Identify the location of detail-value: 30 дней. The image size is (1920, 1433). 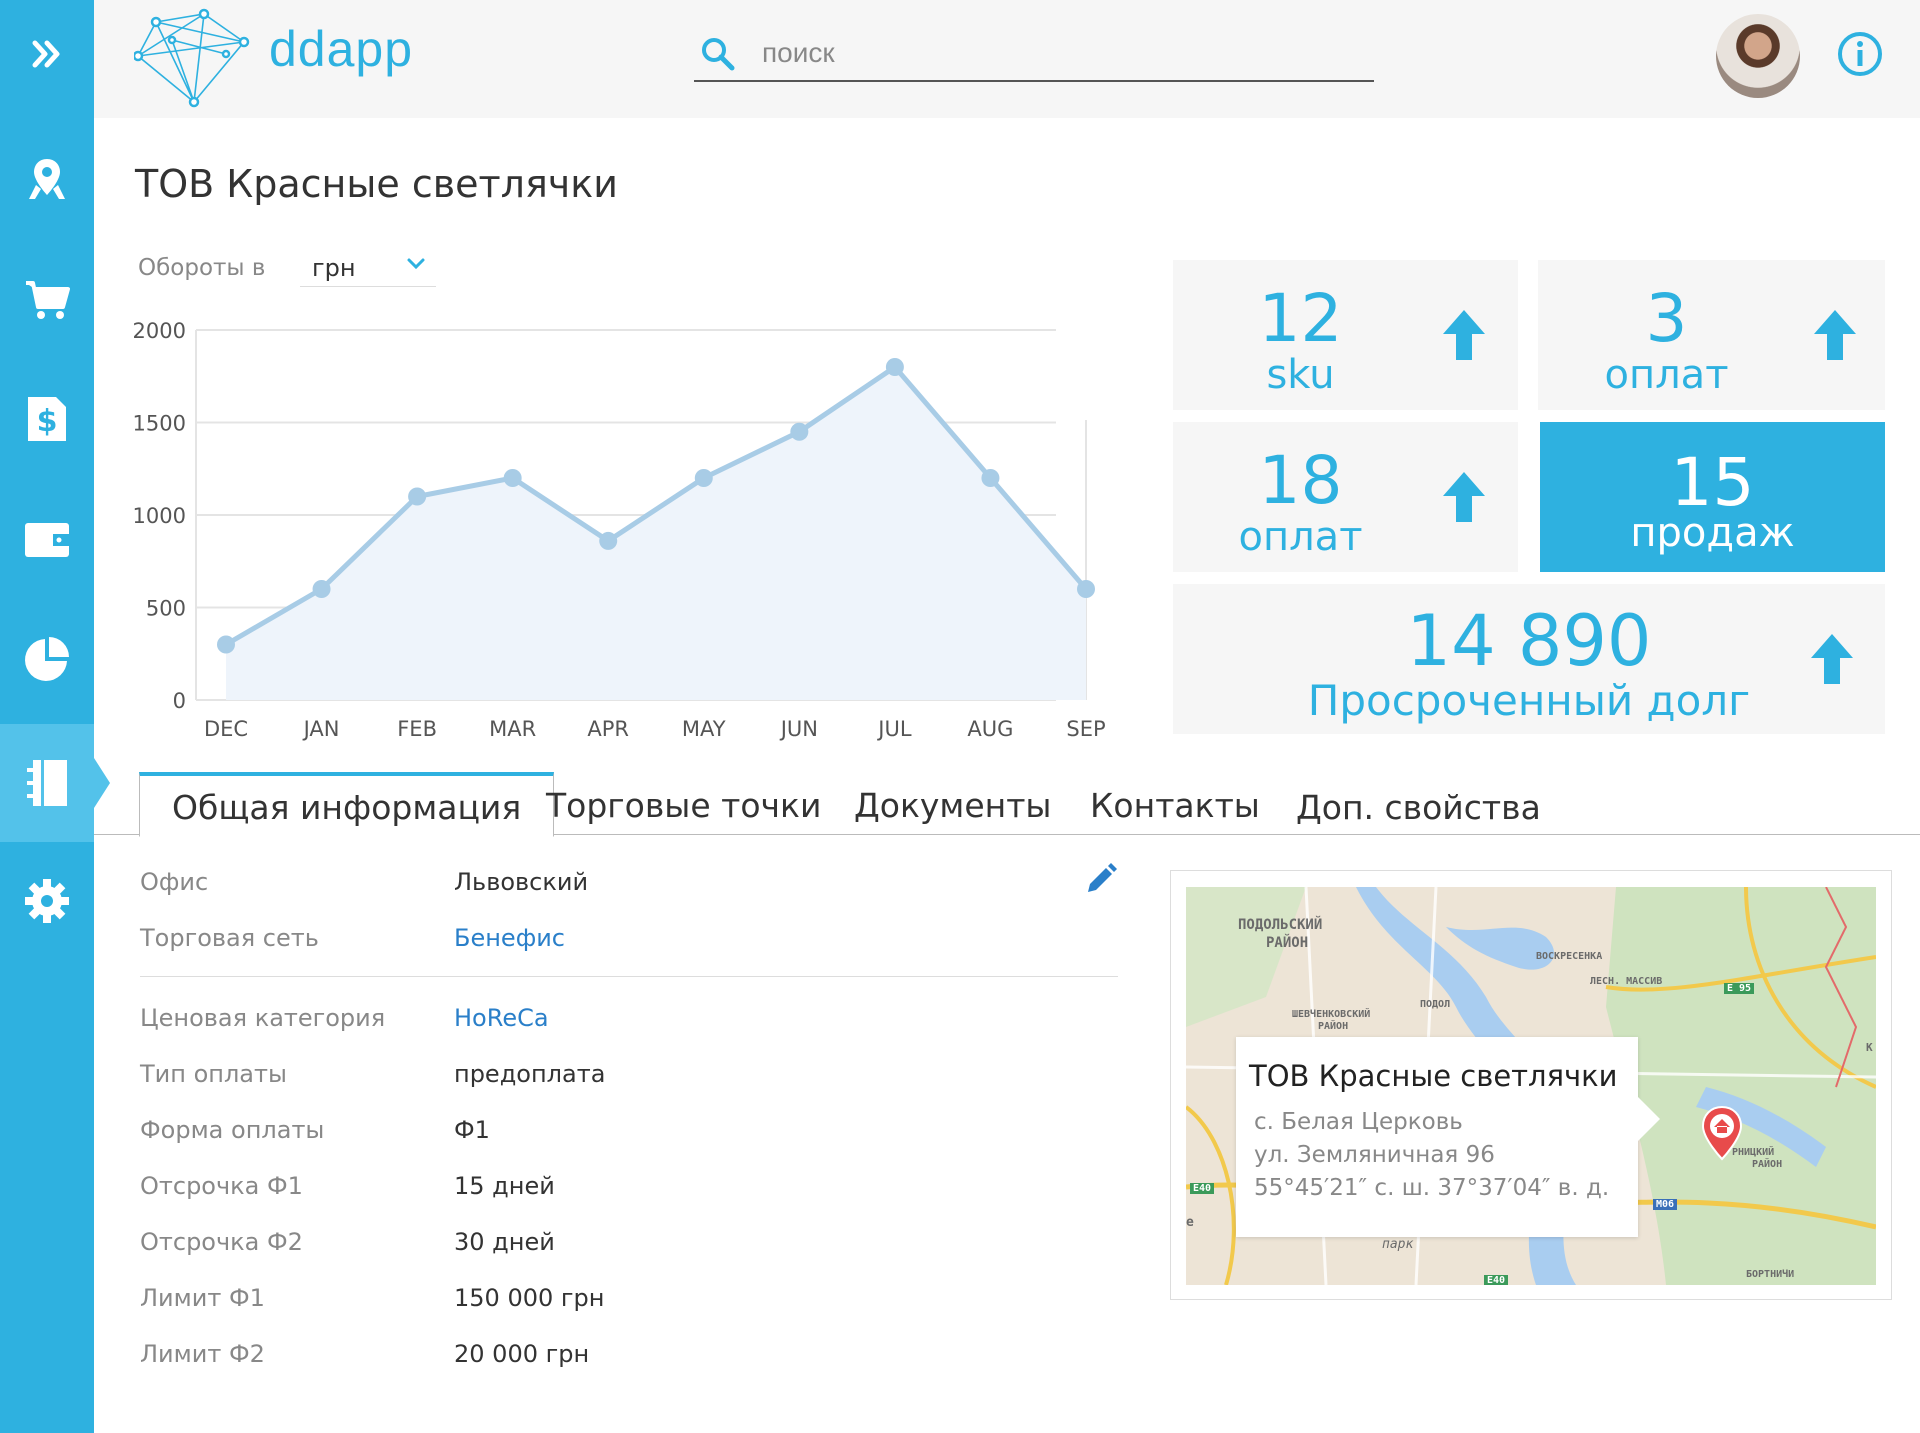
(504, 1242).